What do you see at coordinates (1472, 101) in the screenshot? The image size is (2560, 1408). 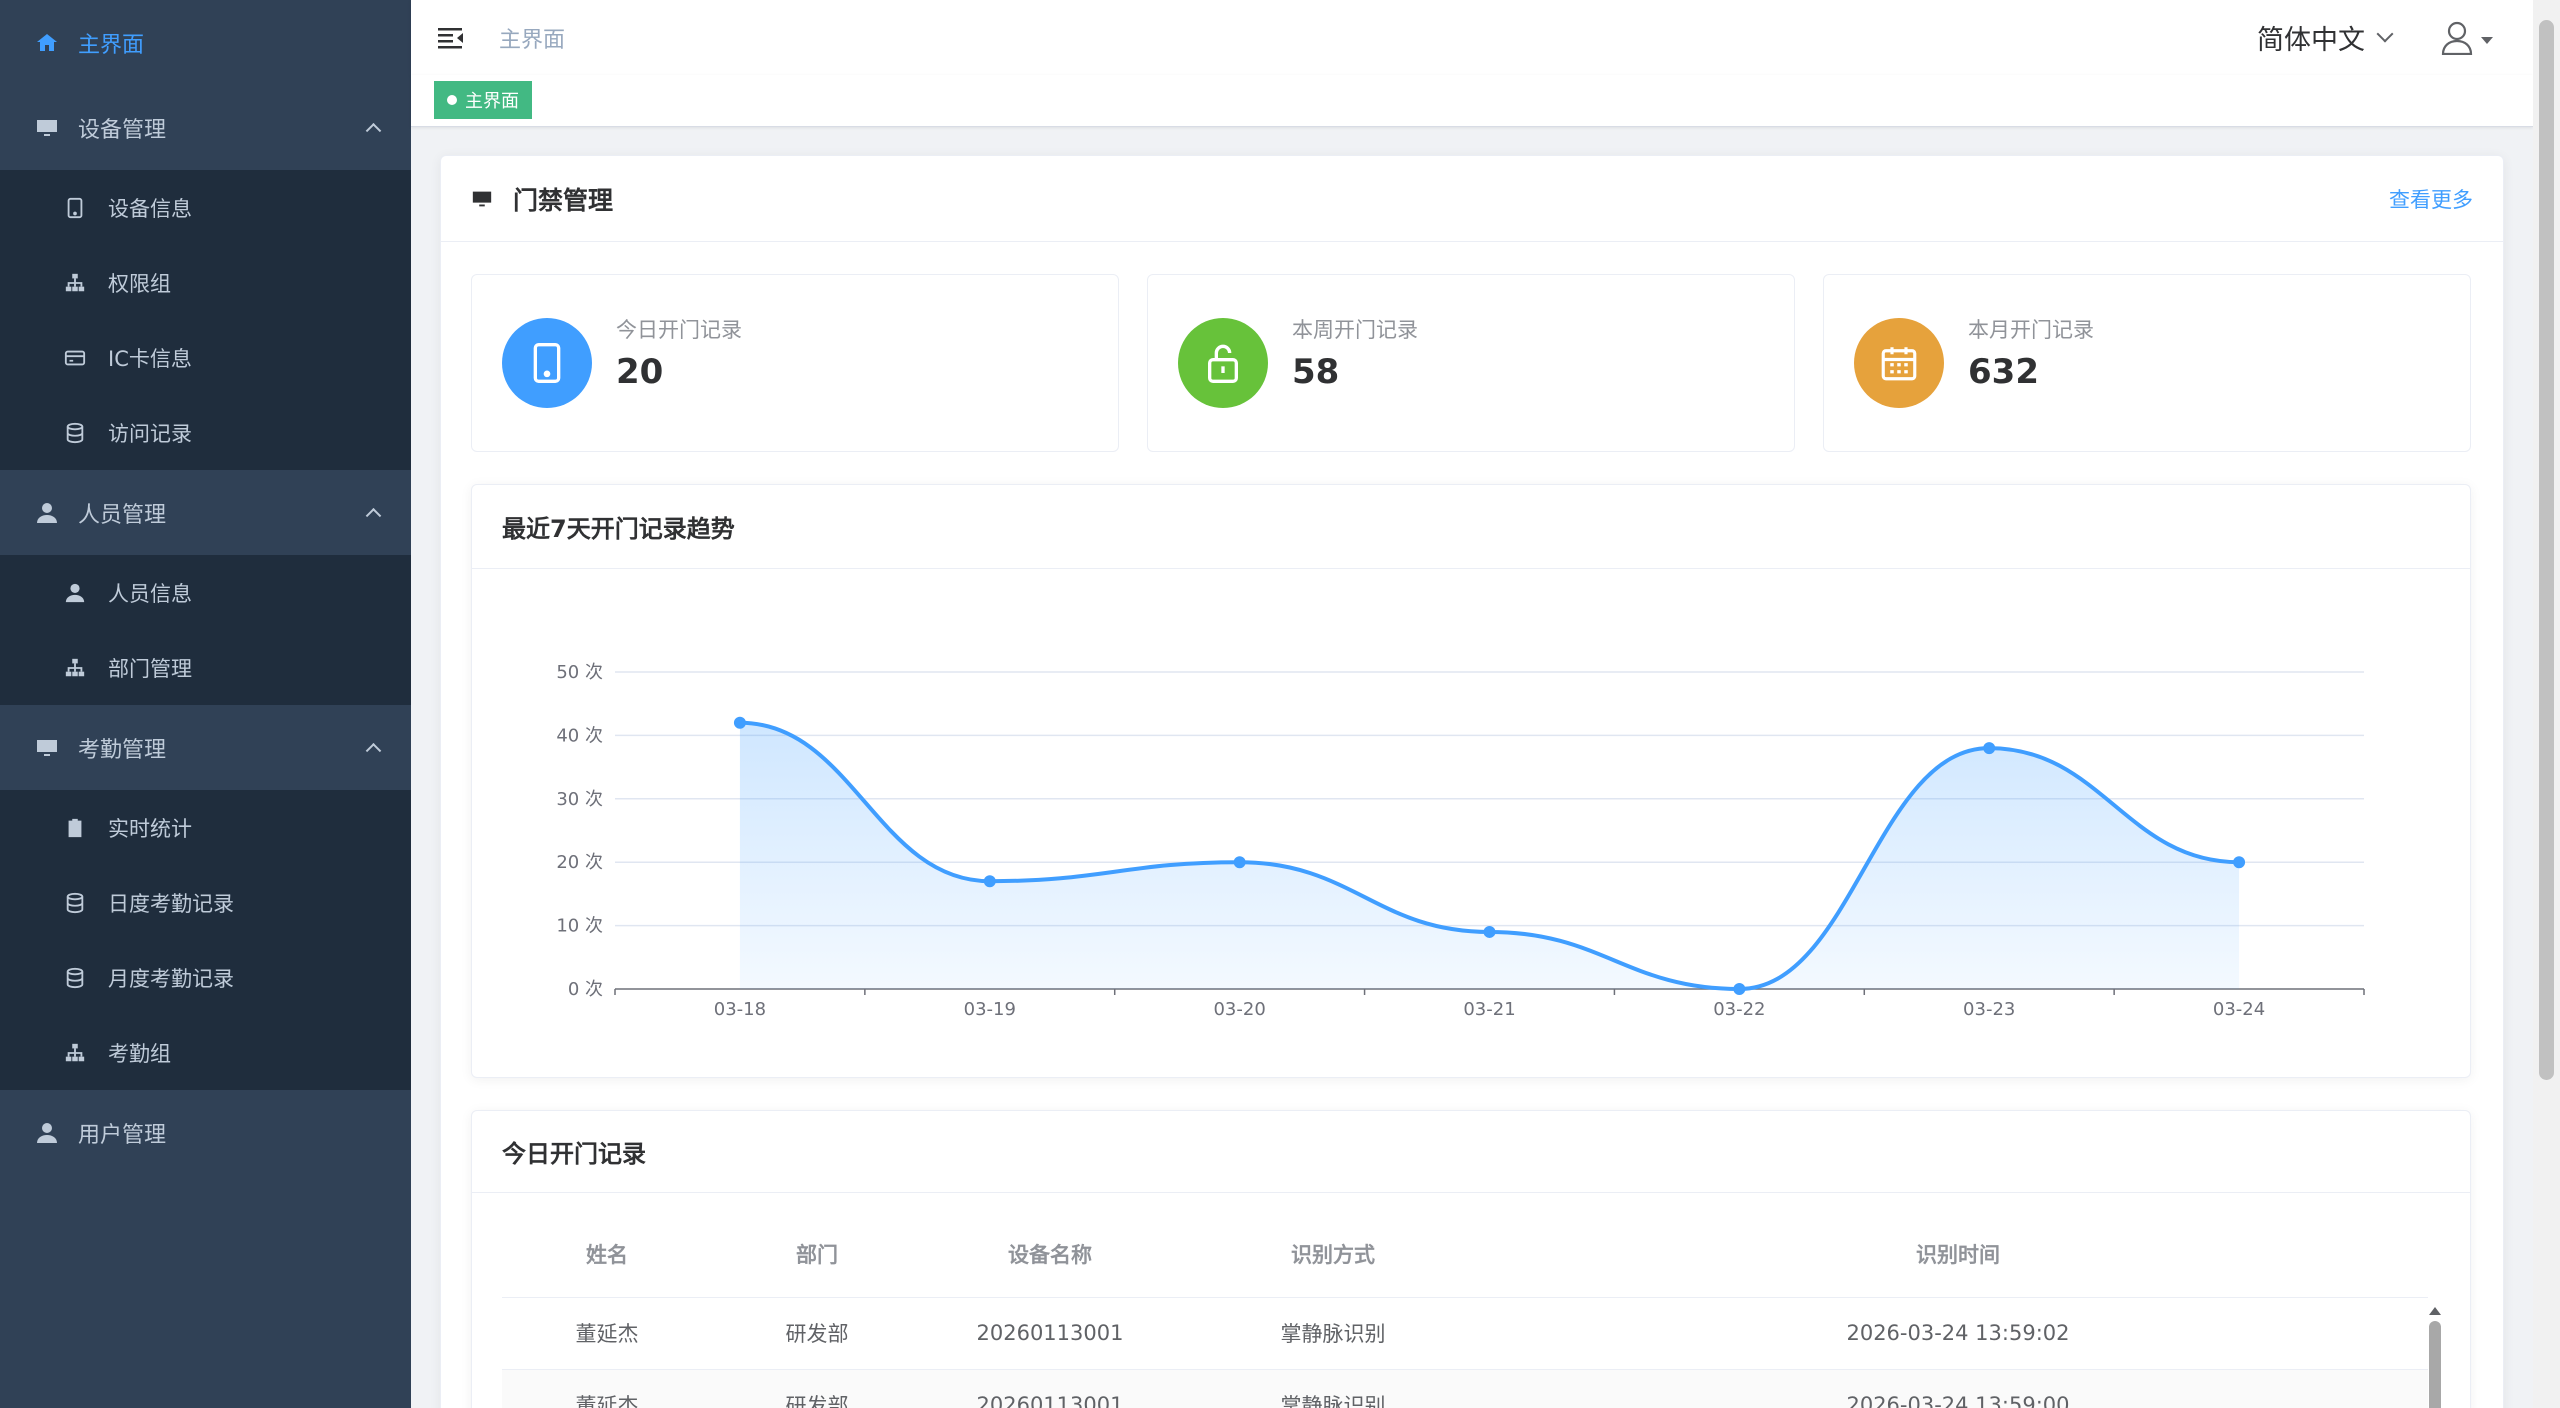 I see `tags-view: 主界面` at bounding box center [1472, 101].